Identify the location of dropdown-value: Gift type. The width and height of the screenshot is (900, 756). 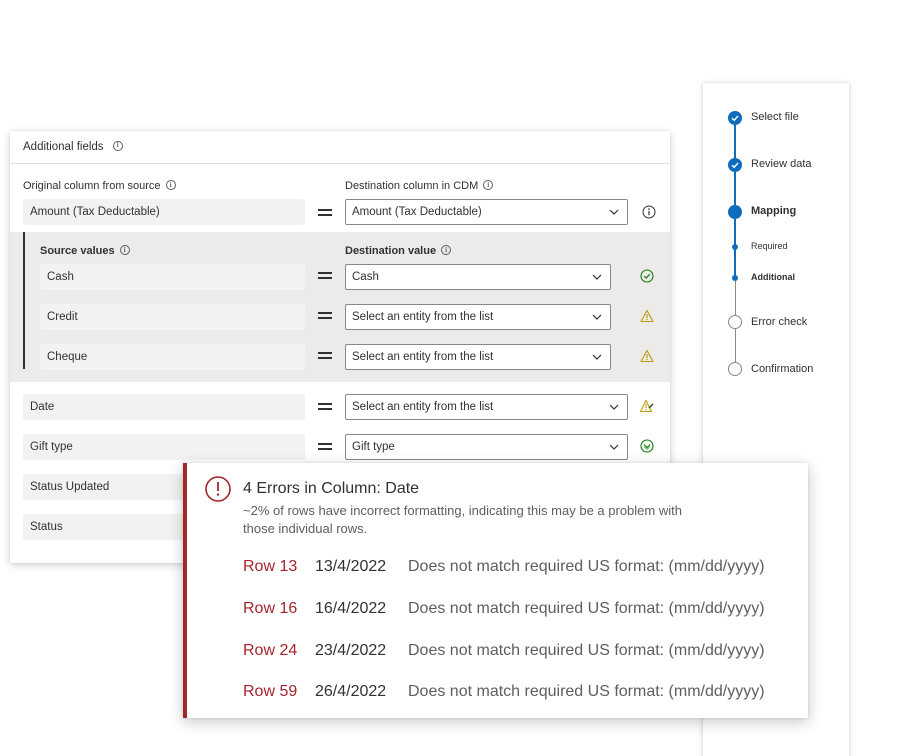
(373, 447).